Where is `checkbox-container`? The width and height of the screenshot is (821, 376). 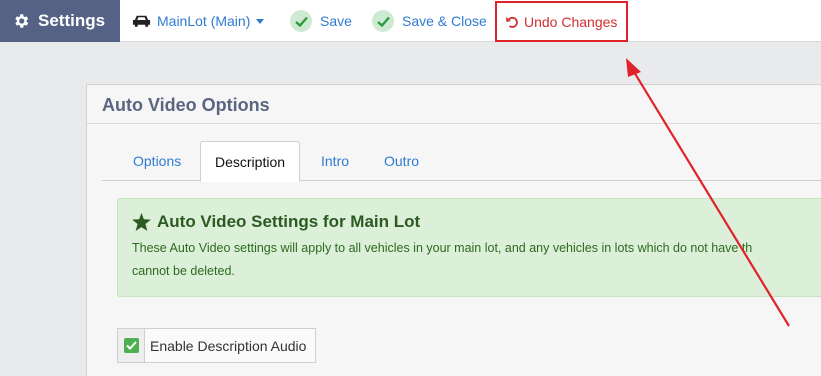
checkbox-container is located at coordinates (131, 345).